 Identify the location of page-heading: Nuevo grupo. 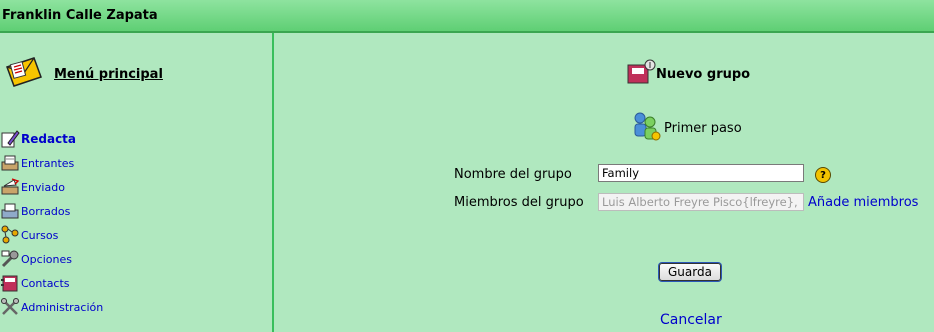
(688, 74).